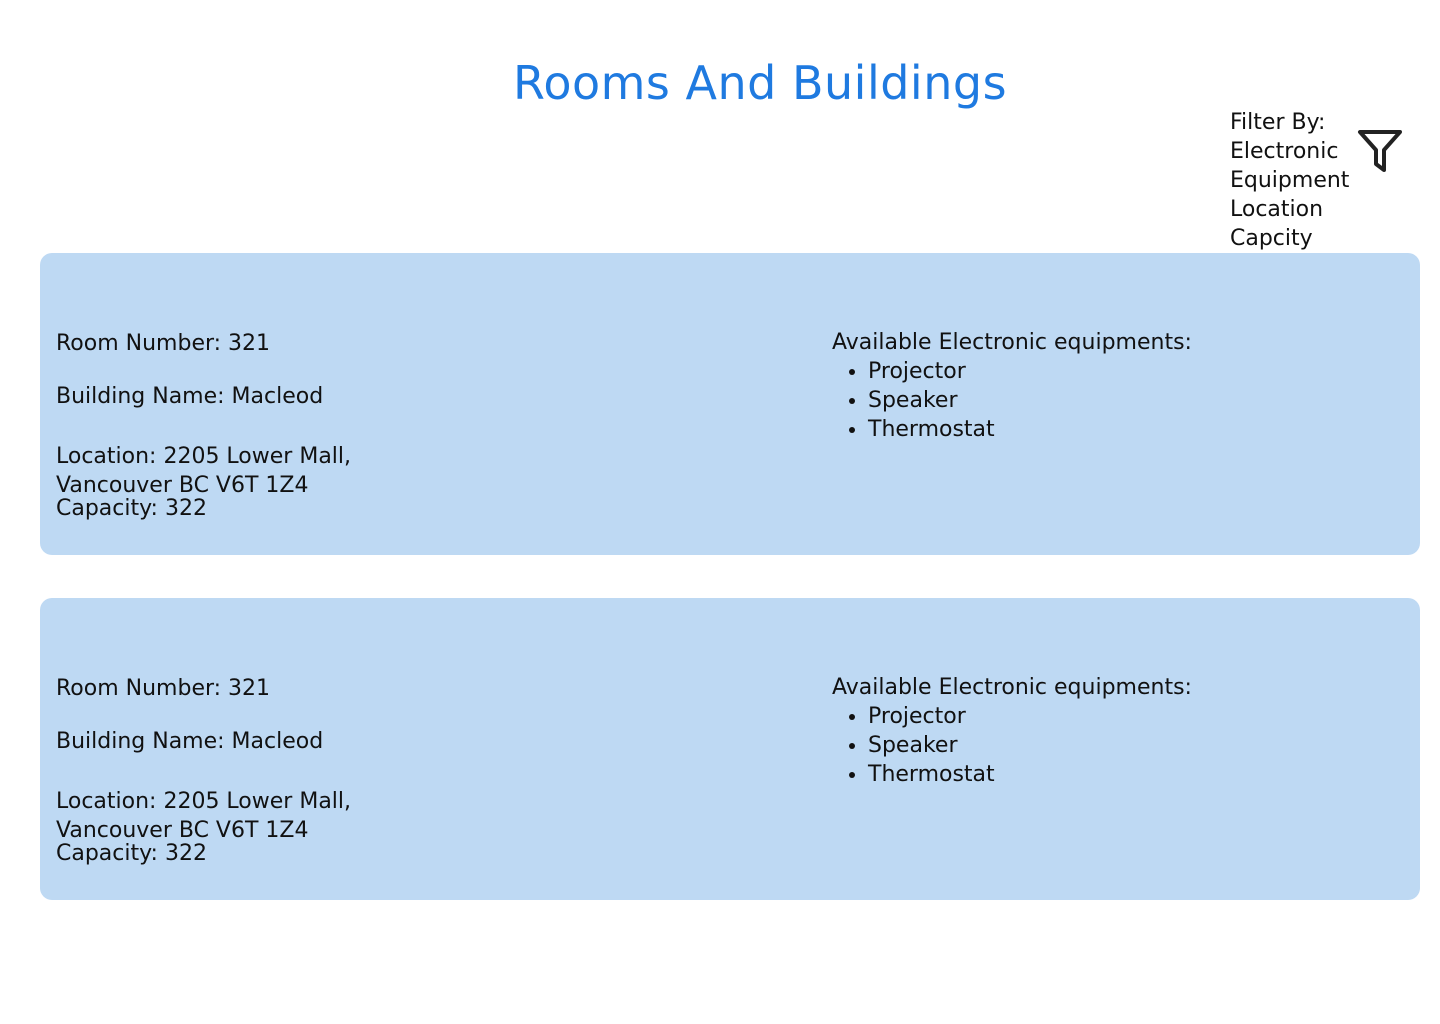 This screenshot has height=1024, width=1440. Describe the element at coordinates (1380, 152) in the screenshot. I see `funnel-icon` at that location.